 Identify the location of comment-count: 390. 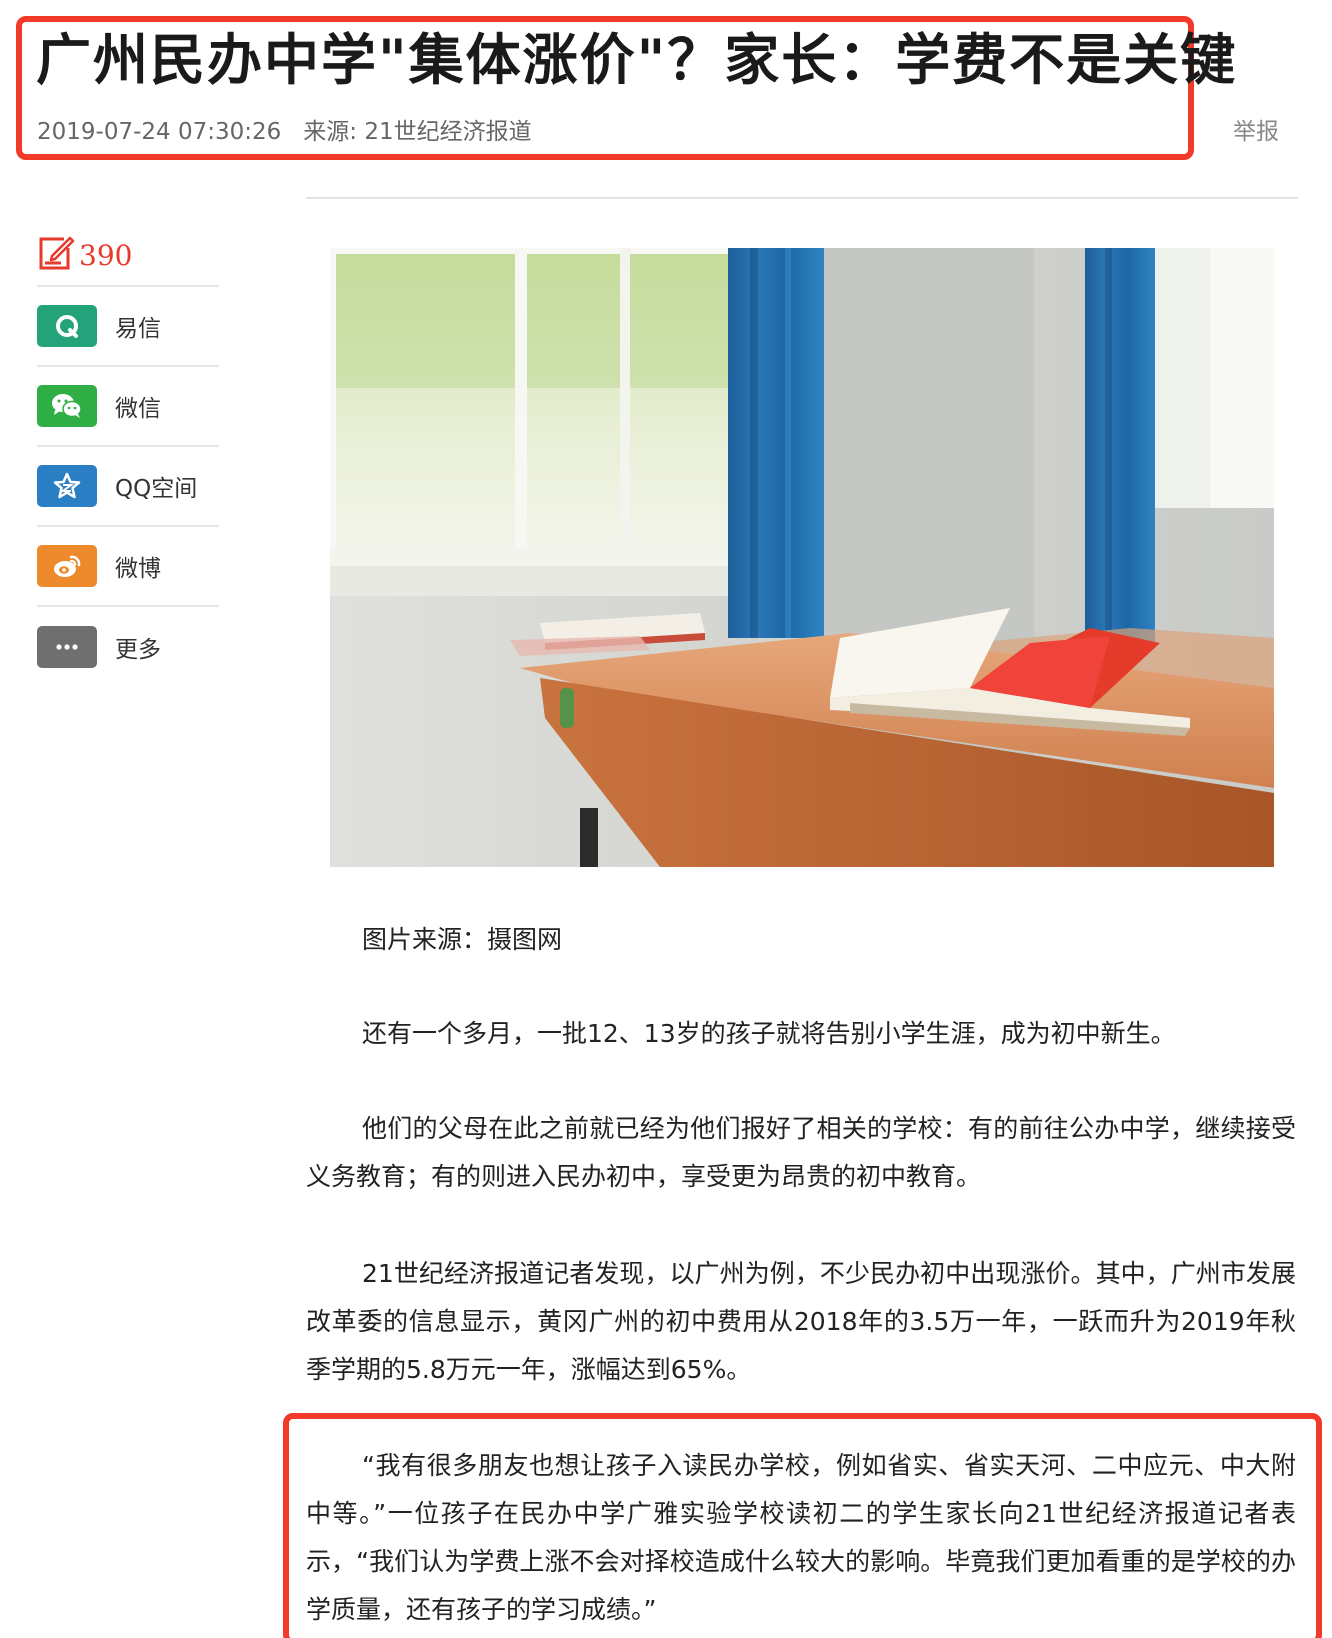
(106, 255).